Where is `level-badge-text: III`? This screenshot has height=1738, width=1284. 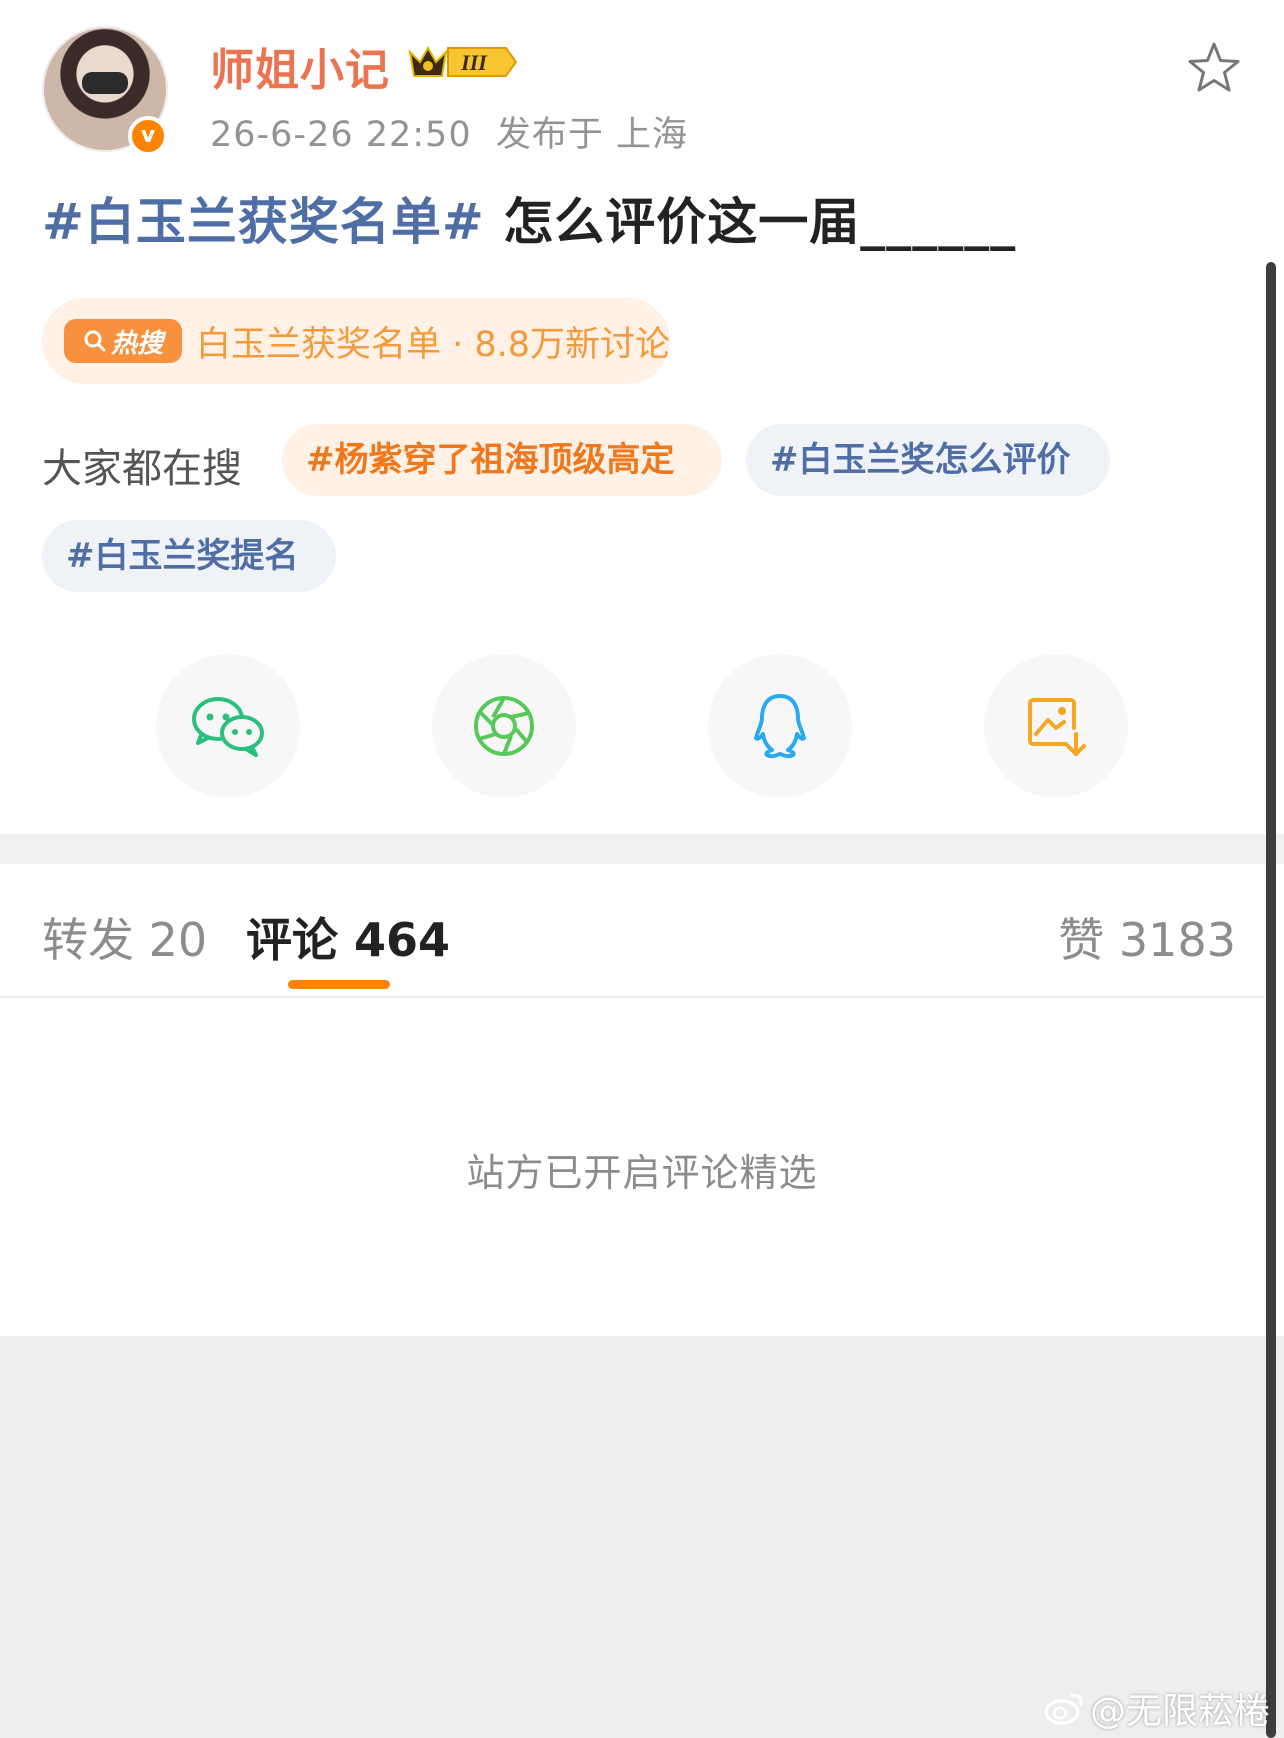
level-badge-text: III is located at coordinates (474, 62).